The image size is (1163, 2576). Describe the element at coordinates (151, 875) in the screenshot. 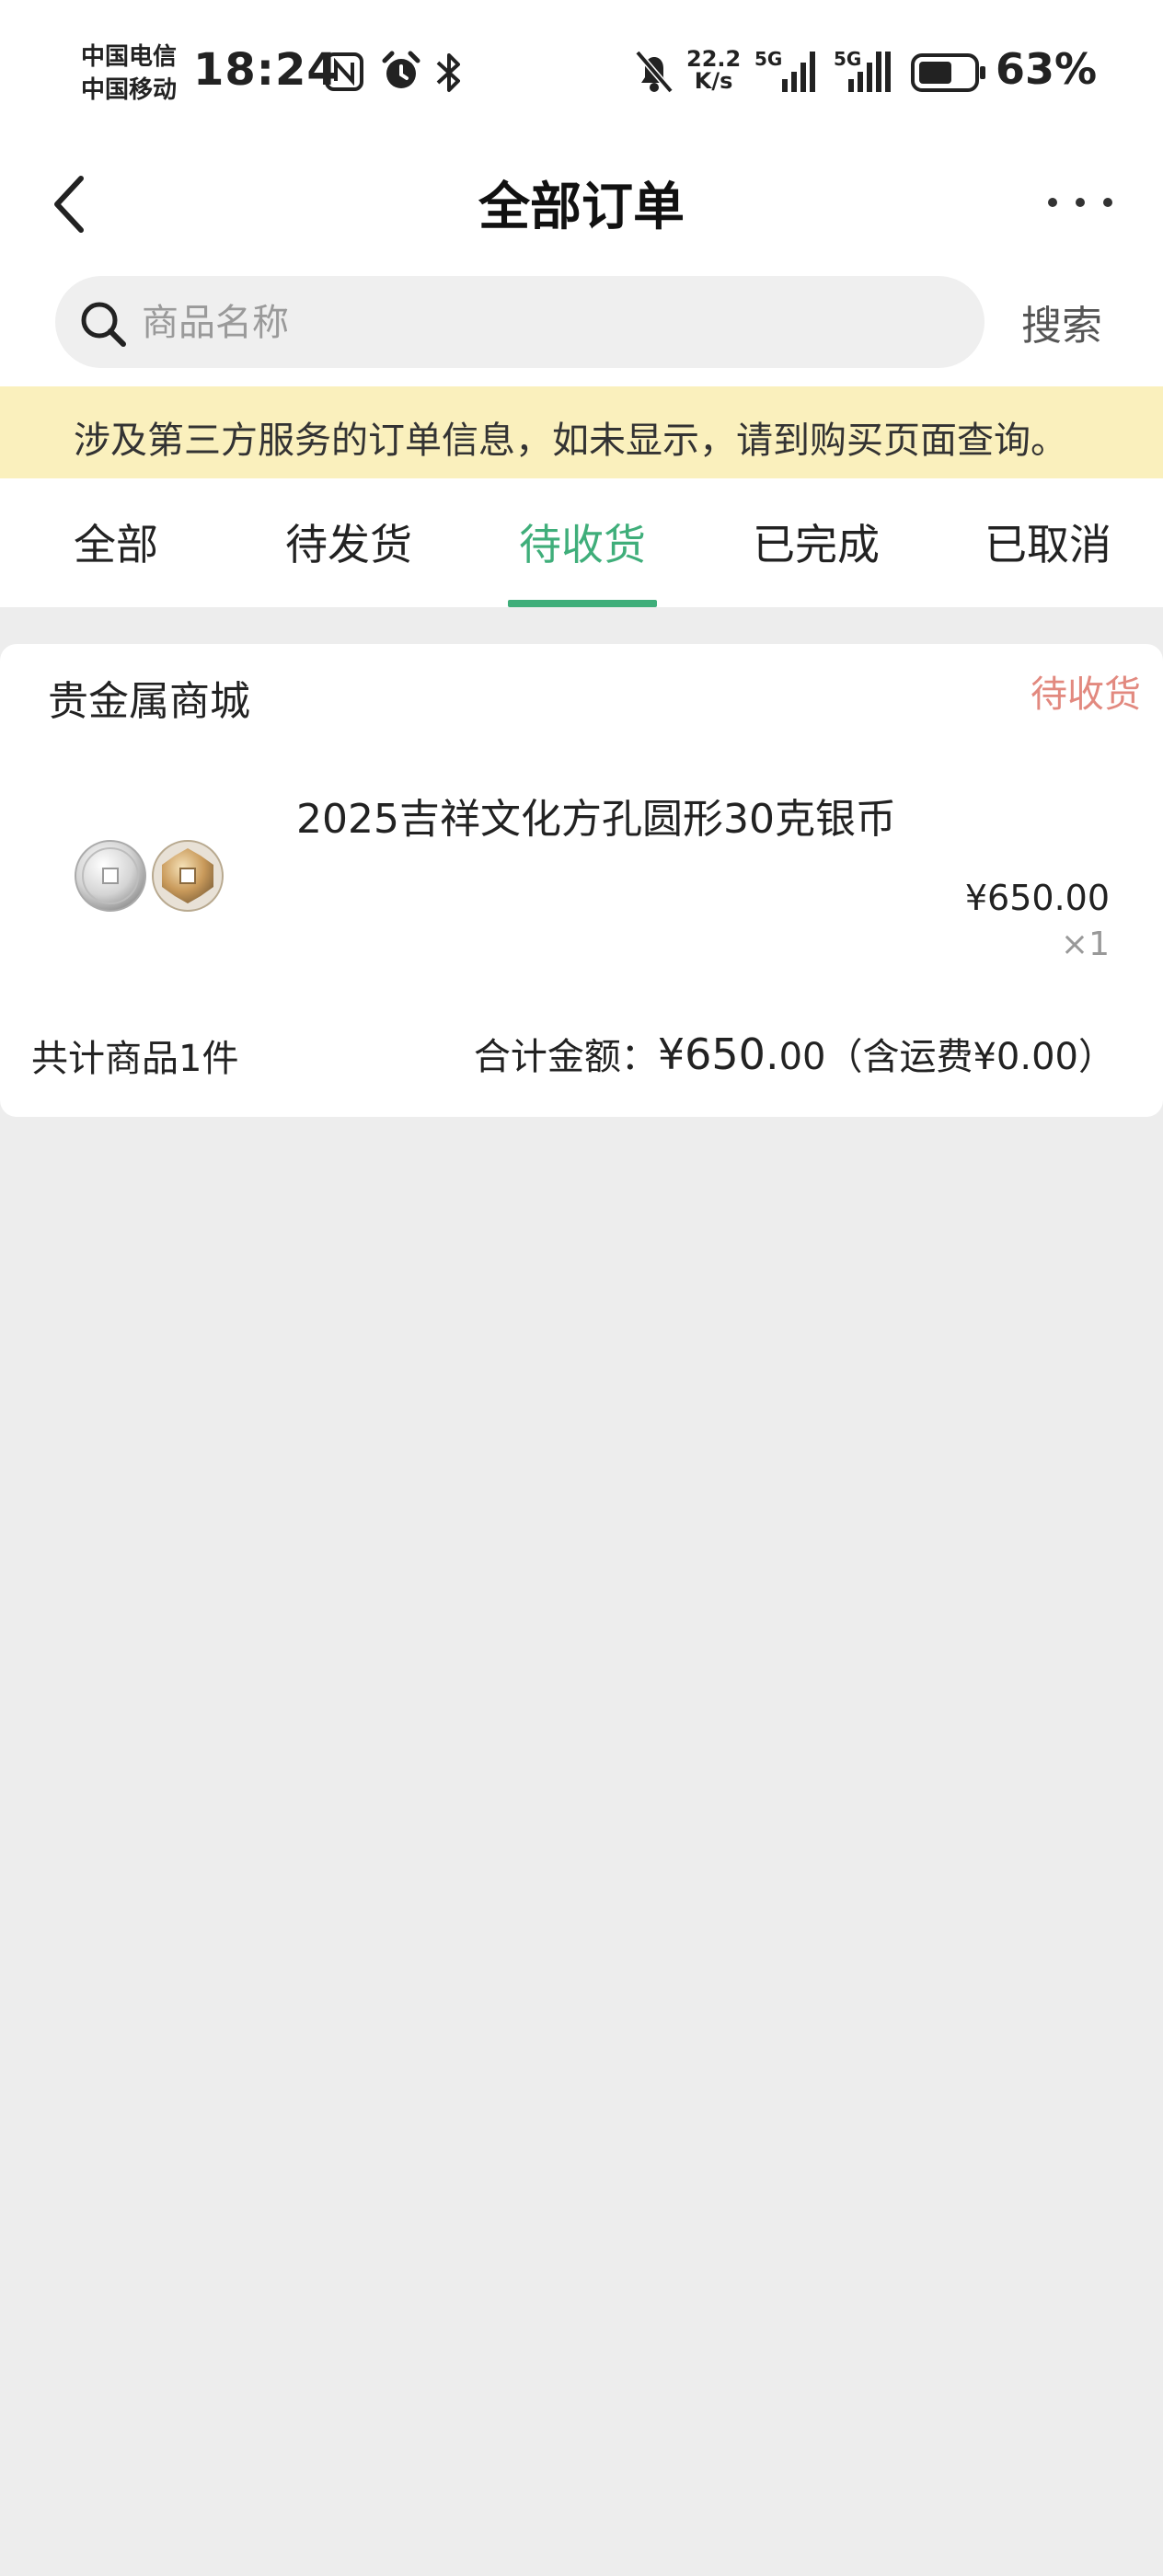

I see `product-thumbnail` at that location.